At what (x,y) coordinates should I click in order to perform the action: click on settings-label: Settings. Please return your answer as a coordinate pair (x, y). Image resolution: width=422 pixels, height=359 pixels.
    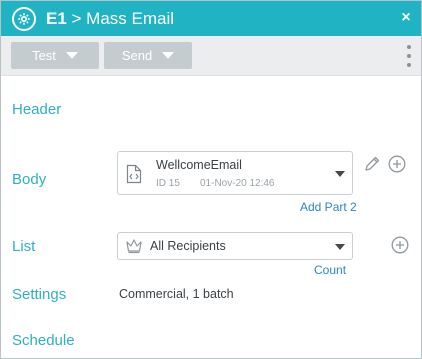
    Looking at the image, I should click on (39, 295).